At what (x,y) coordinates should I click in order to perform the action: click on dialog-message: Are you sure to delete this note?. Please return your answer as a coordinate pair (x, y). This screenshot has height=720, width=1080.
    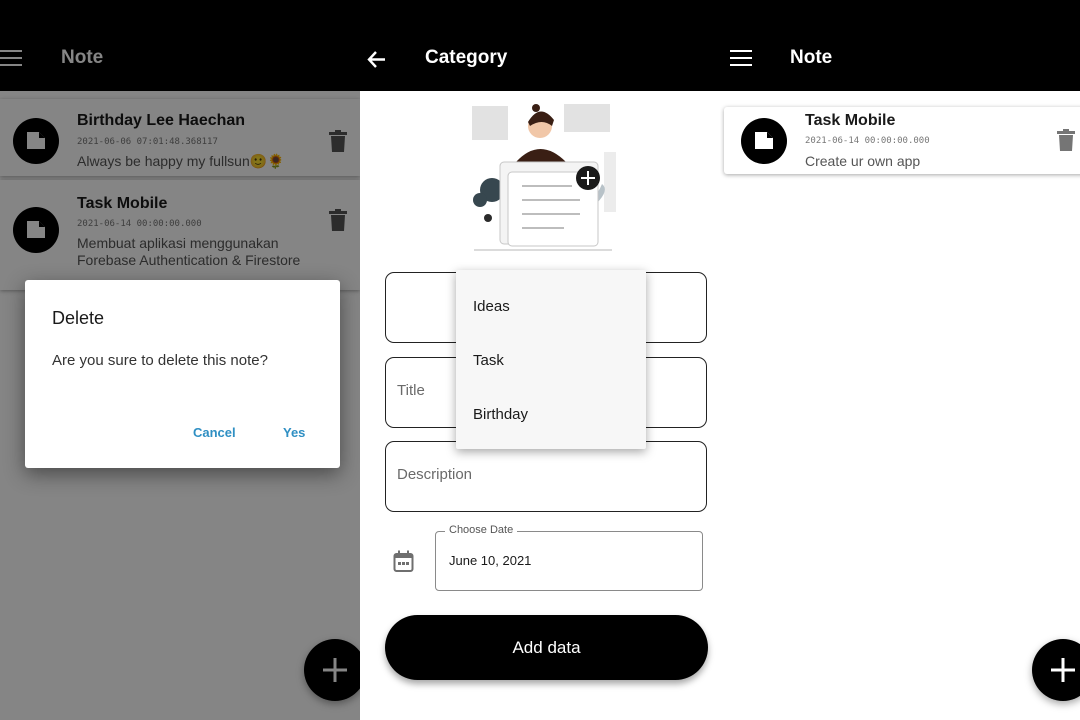
    Looking at the image, I should click on (160, 360).